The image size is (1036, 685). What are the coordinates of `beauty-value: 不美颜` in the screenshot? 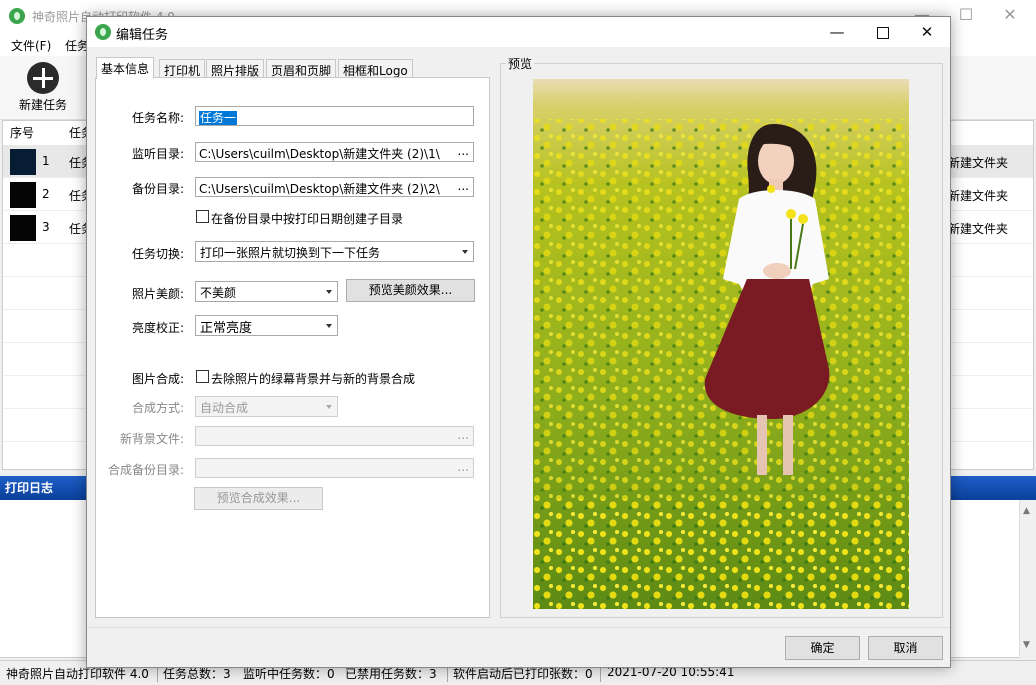 It's located at (218, 293).